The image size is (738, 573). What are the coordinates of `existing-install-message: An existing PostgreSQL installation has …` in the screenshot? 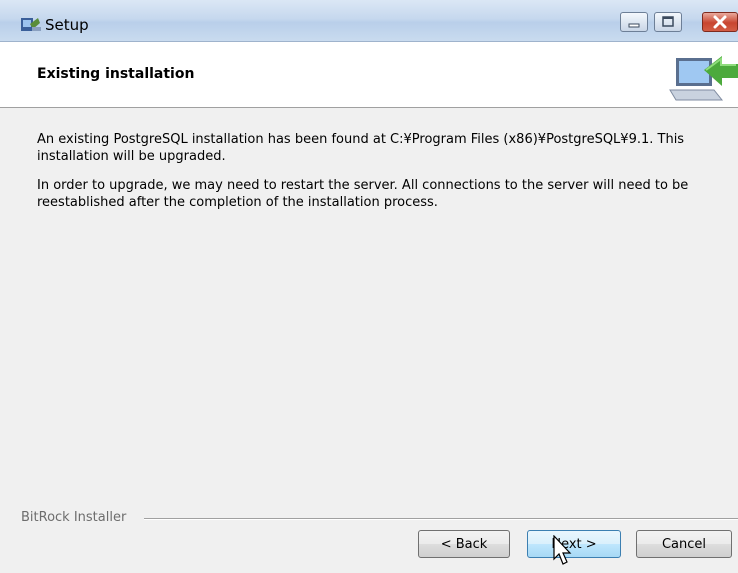 It's located at (361, 148).